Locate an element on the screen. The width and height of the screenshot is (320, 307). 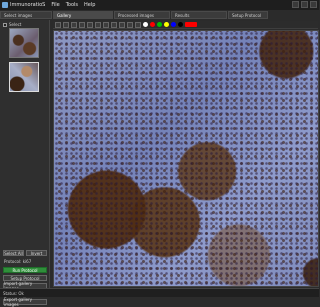
tab-results: Results is located at coordinates (199, 15).